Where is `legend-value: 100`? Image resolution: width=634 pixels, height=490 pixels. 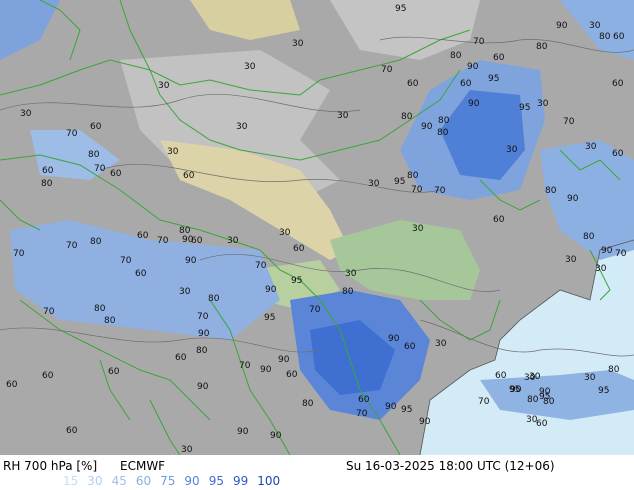
legend-value: 100 is located at coordinates (269, 481).